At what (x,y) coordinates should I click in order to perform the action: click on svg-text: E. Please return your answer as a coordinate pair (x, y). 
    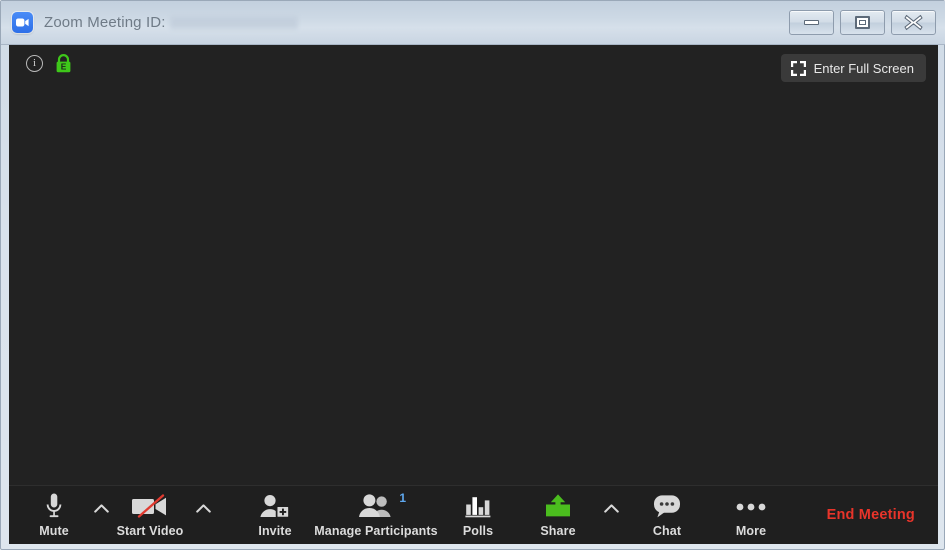
    Looking at the image, I should click on (64, 66).